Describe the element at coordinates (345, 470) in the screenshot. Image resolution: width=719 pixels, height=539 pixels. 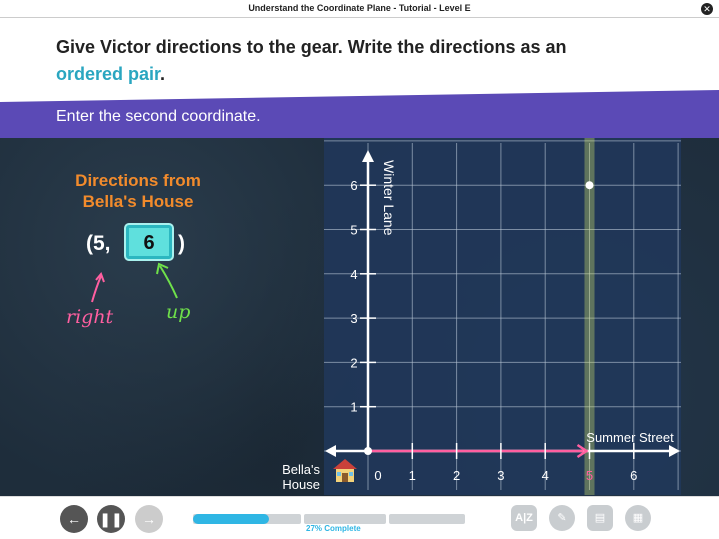
I see `house-icon` at that location.